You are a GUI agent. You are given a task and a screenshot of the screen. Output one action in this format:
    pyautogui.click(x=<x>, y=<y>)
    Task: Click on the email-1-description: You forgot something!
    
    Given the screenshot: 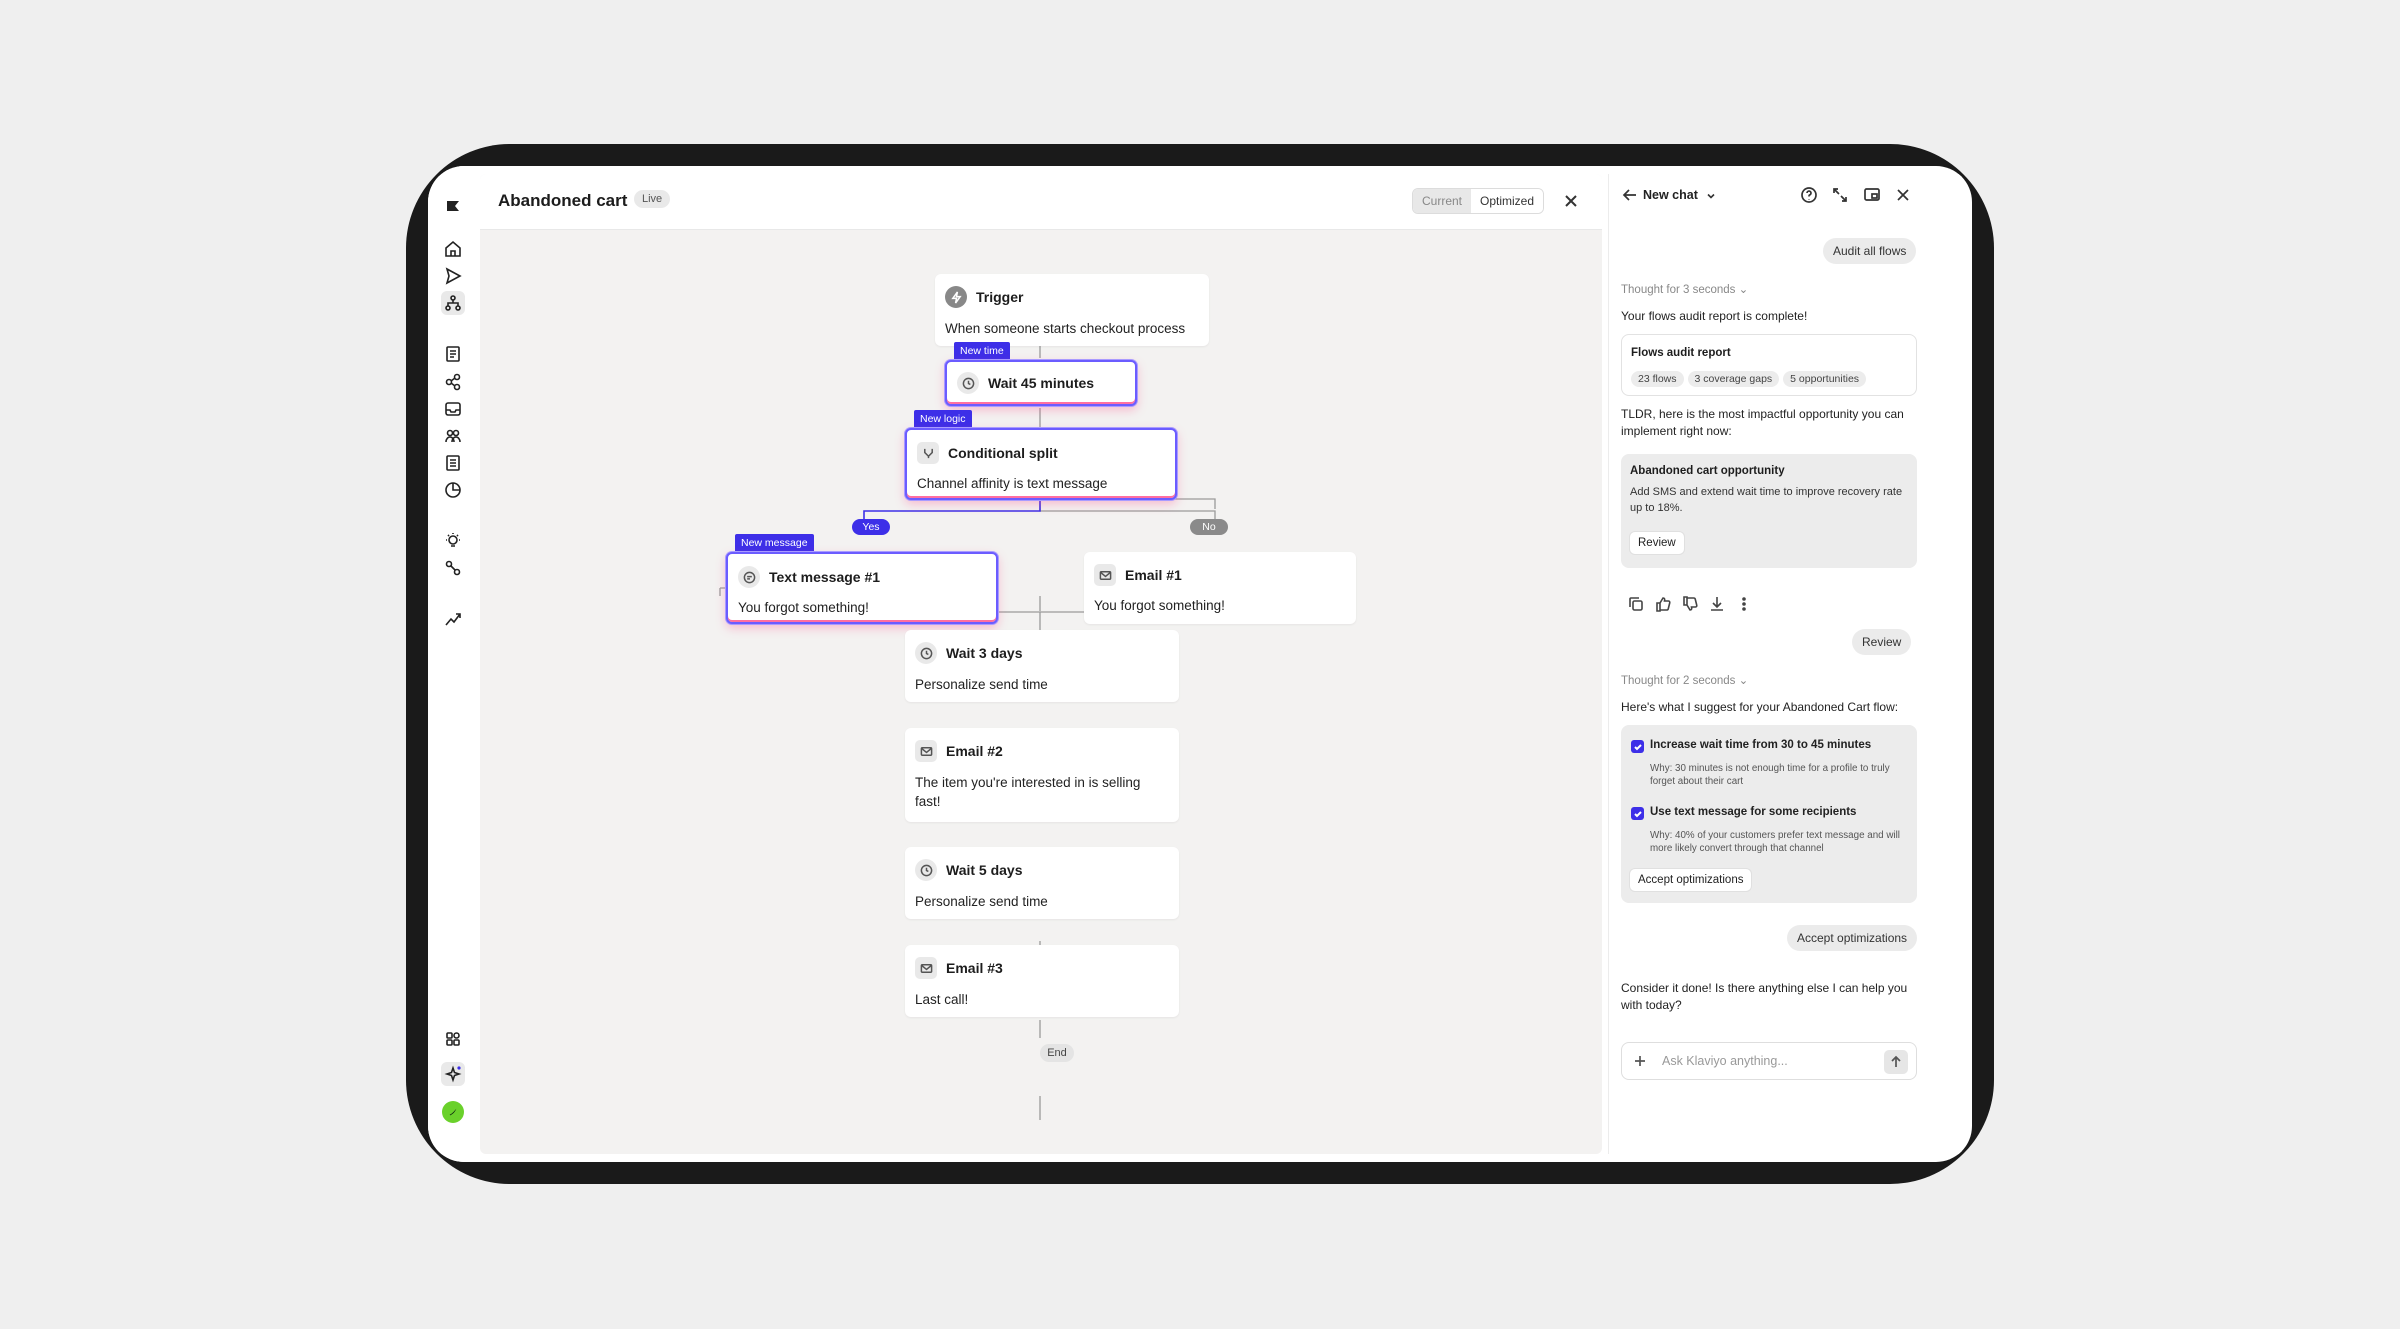 What is the action you would take?
    pyautogui.click(x=1159, y=605)
    